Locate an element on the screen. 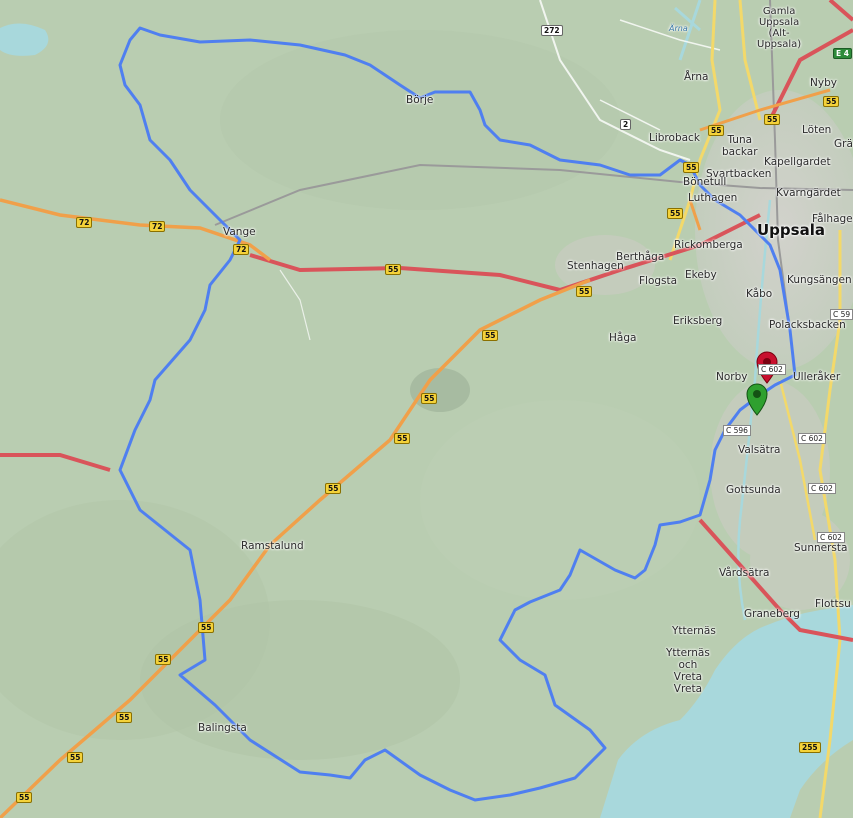 This screenshot has height=818, width=853. shield-e4: E 4 is located at coordinates (842, 53).